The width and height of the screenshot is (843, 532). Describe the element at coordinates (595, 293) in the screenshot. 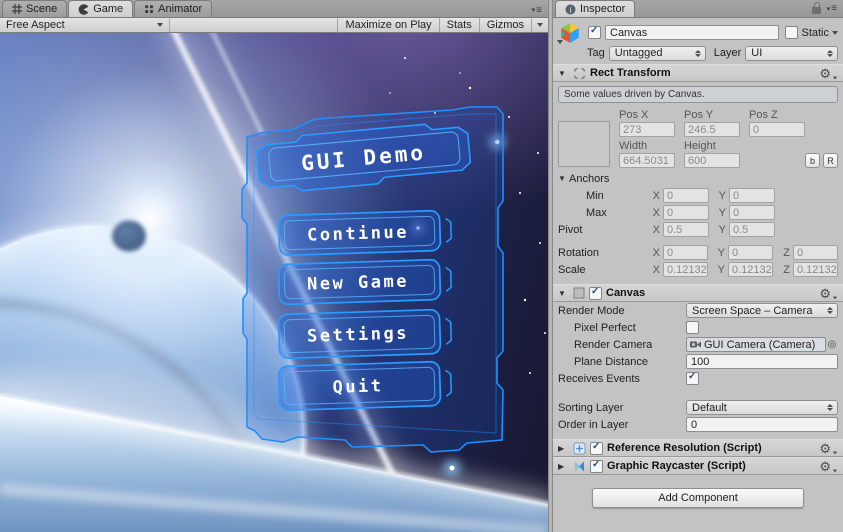

I see `canvas-enabled-checkbox` at that location.